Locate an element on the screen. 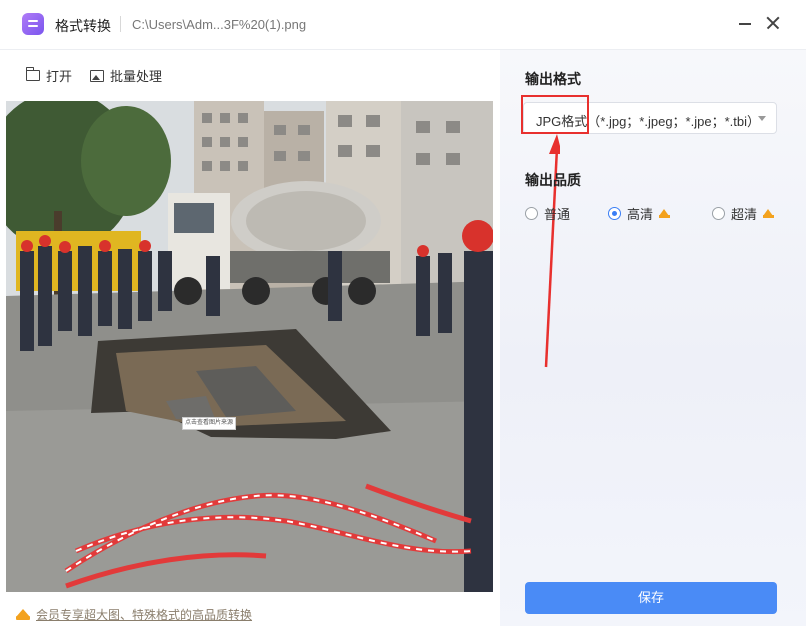 This screenshot has width=806, height=626. highlight-box is located at coordinates (555, 114).